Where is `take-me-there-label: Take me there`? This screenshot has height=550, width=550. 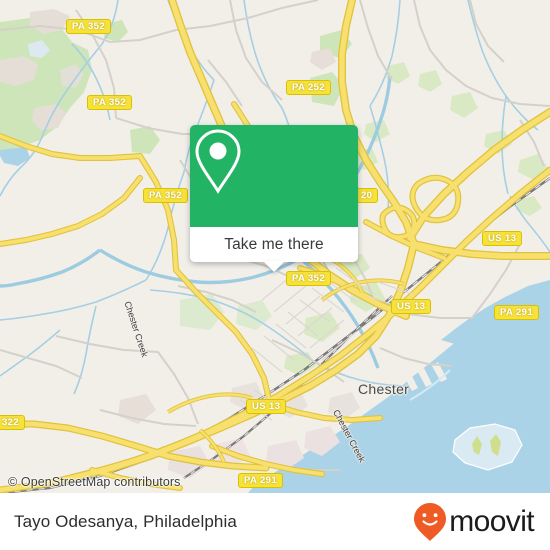 take-me-there-label: Take me there is located at coordinates (274, 244).